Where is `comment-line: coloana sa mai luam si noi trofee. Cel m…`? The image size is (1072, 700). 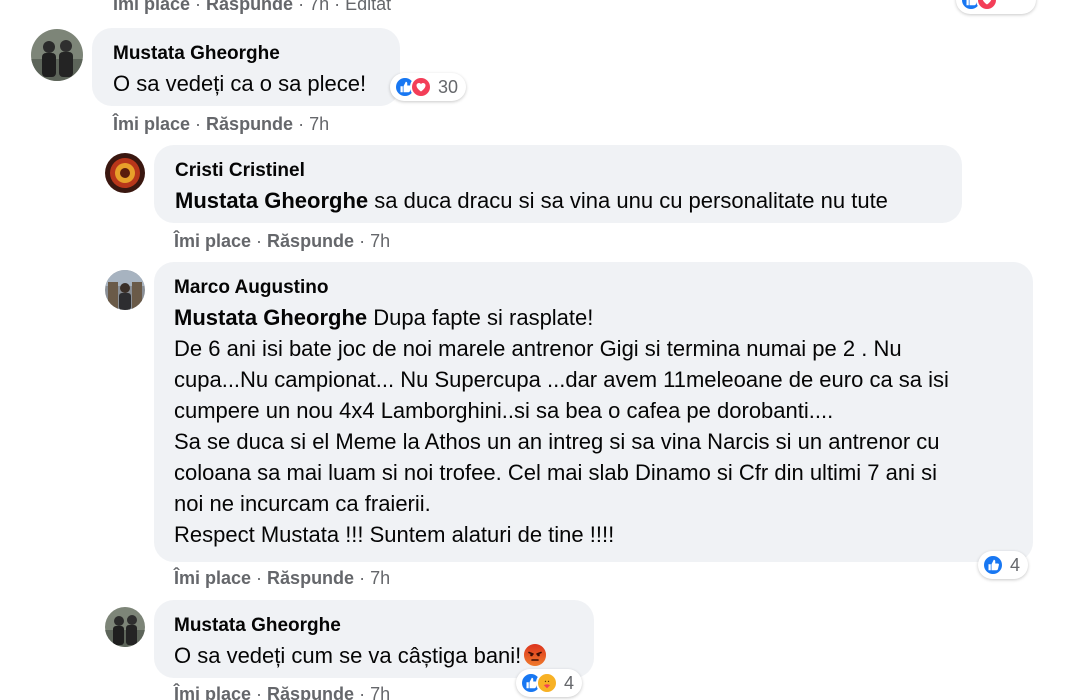 comment-line: coloana sa mai luam si noi trofee. Cel m… is located at coordinates (555, 472).